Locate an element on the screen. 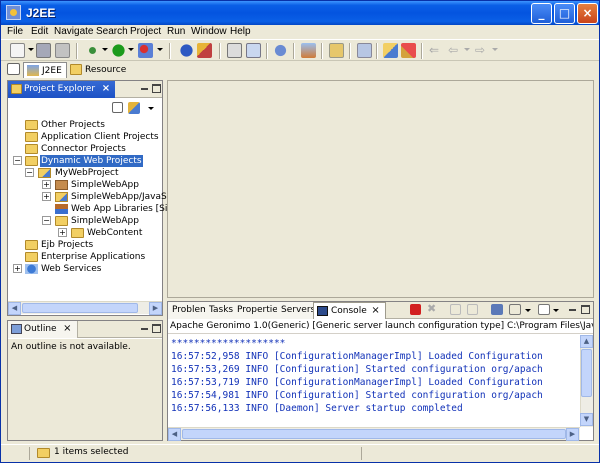 The image size is (600, 463). open-console-dropdown-icon is located at coordinates (556, 310).